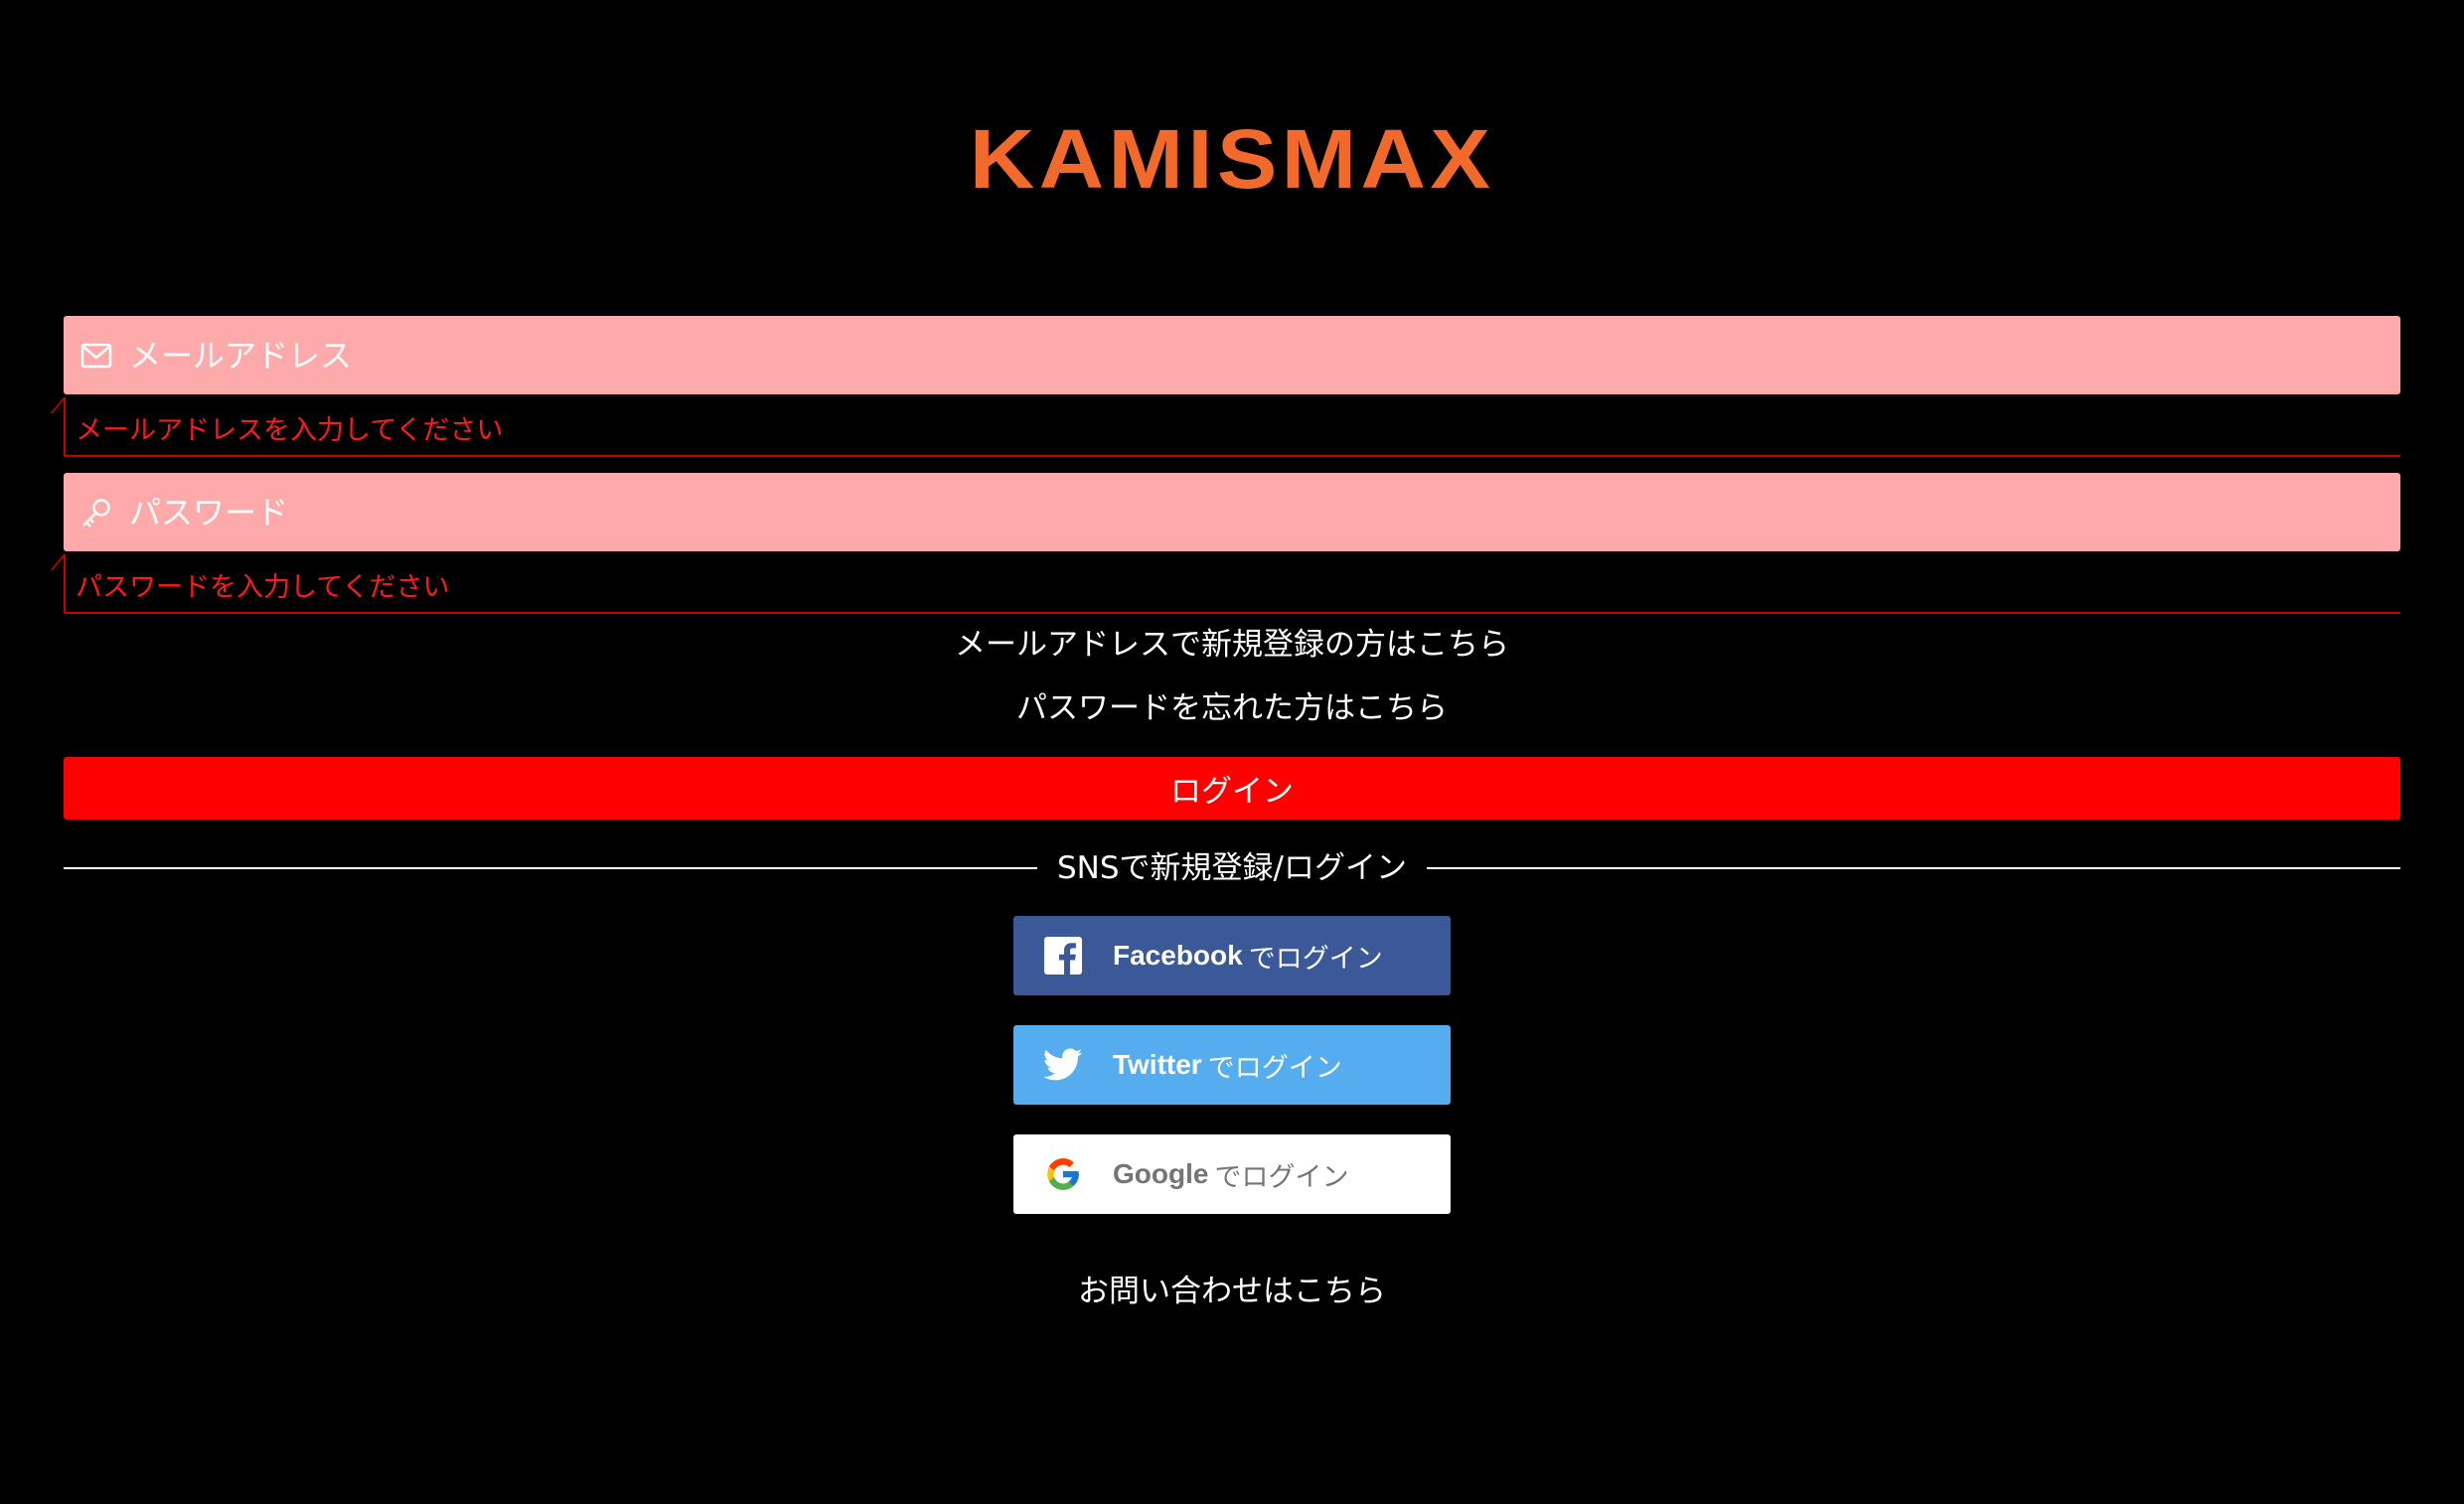 The image size is (2464, 1504). Describe the element at coordinates (1232, 1291) in the screenshot. I see `contact-link: お問い合わせはこちら` at that location.